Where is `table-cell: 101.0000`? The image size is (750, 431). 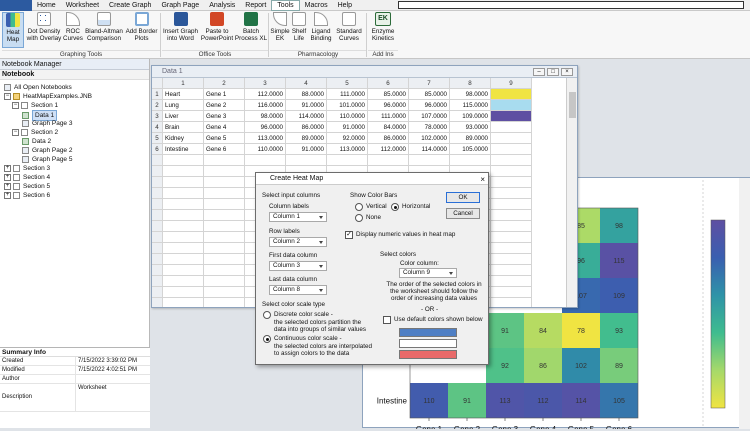 table-cell: 101.0000 is located at coordinates (347, 105).